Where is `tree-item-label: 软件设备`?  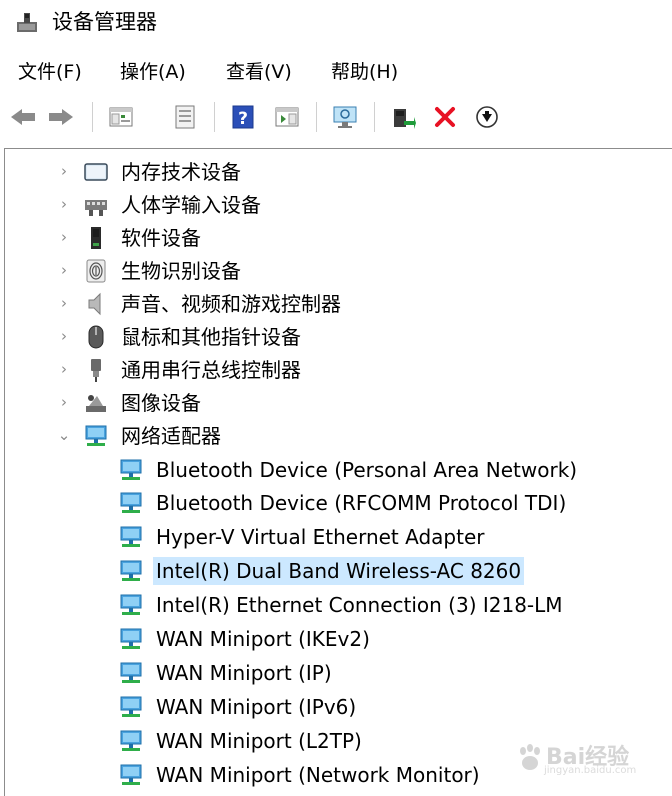
tree-item-label: 软件设备 is located at coordinates (161, 238).